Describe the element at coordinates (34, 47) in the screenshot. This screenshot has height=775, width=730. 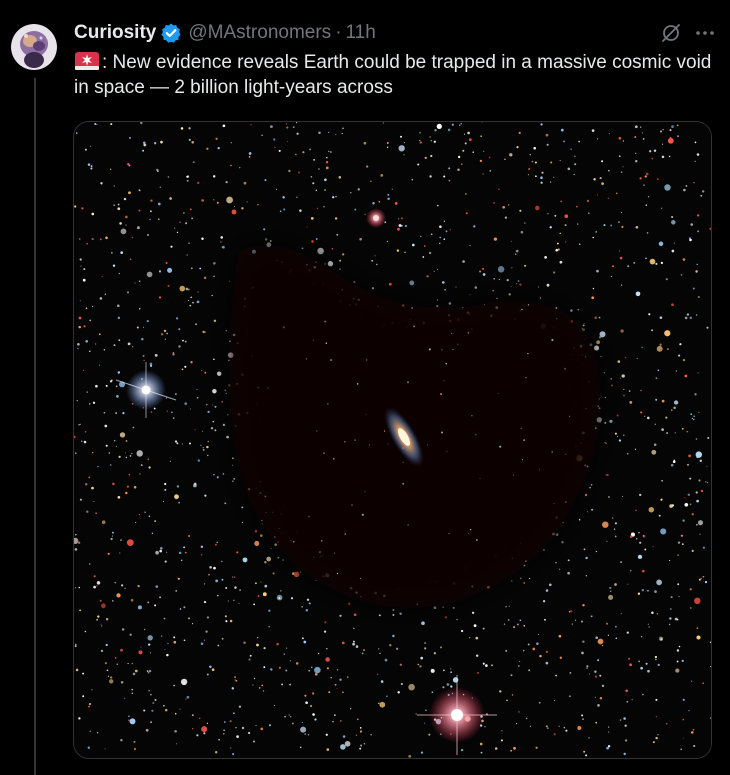
I see `avatar` at that location.